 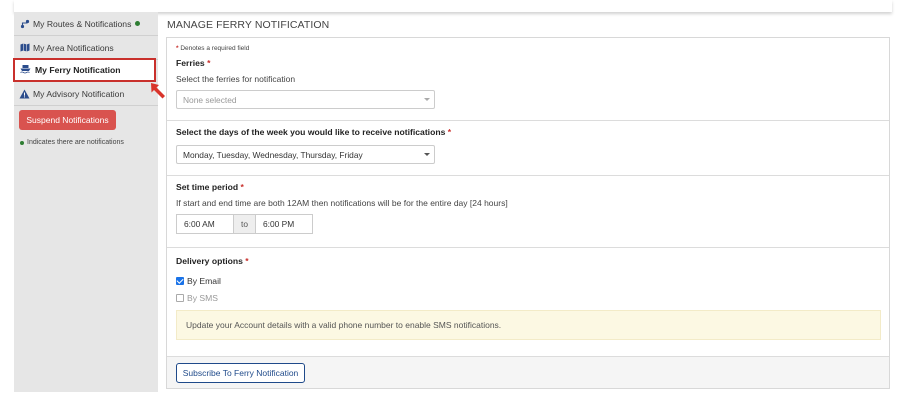 What do you see at coordinates (78, 70) in the screenshot?
I see `sidebar-item-label: My Ferry Notification` at bounding box center [78, 70].